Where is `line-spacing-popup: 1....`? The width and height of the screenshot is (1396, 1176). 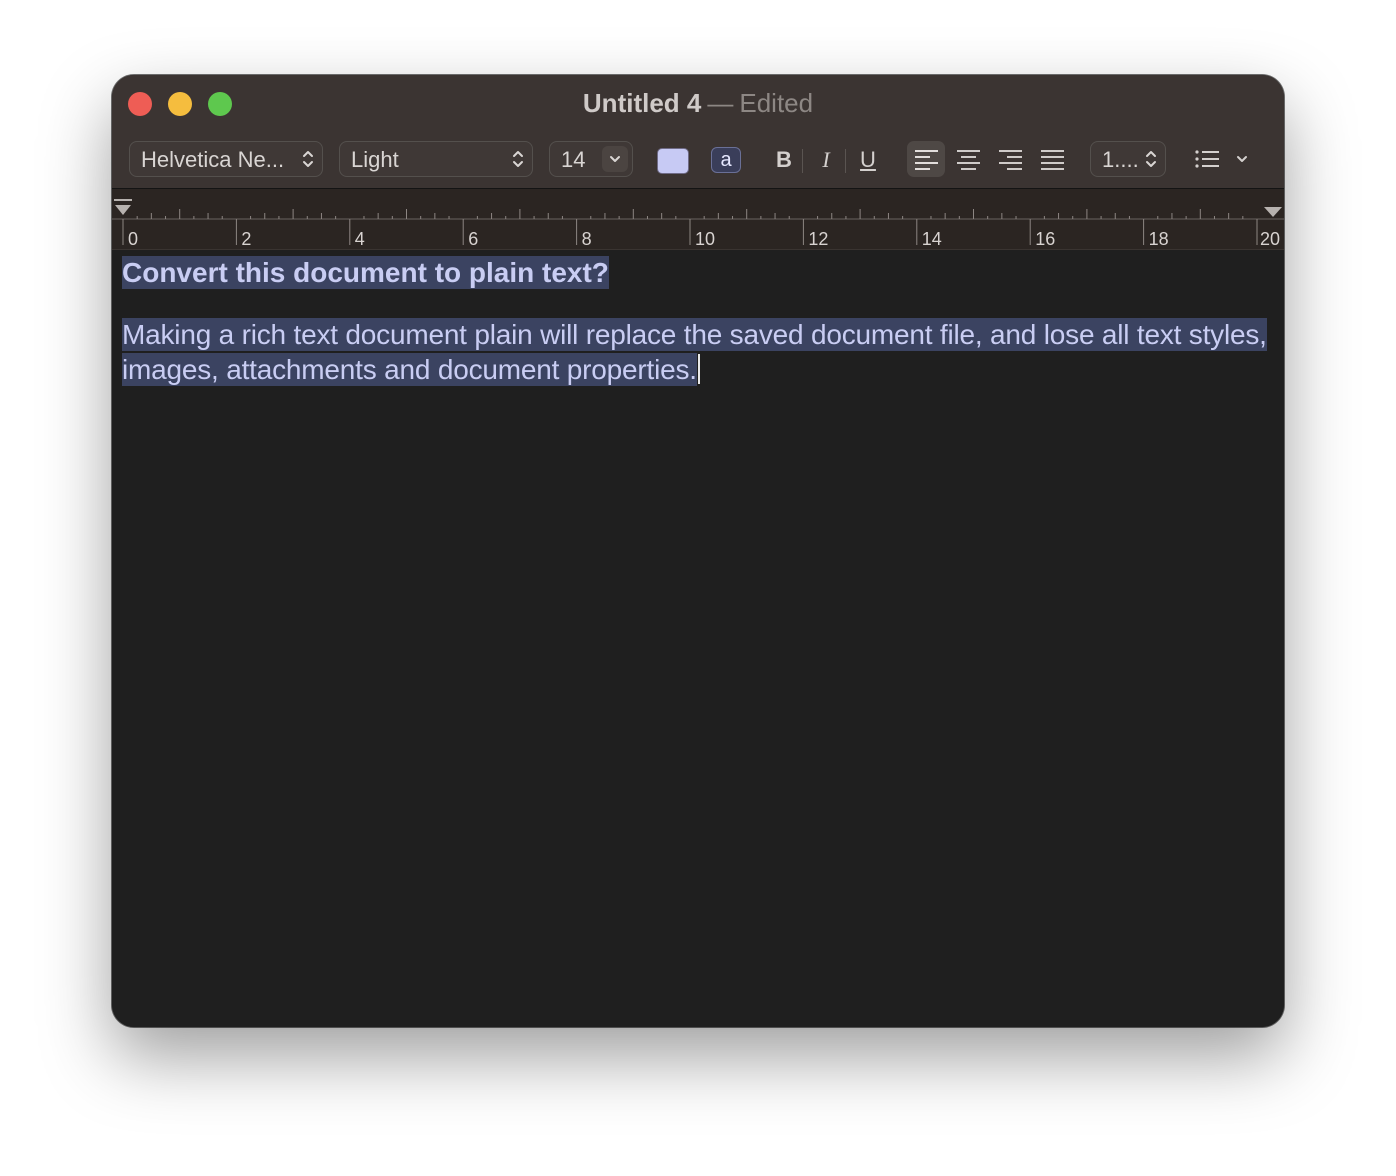
line-spacing-popup: 1.... is located at coordinates (1128, 159).